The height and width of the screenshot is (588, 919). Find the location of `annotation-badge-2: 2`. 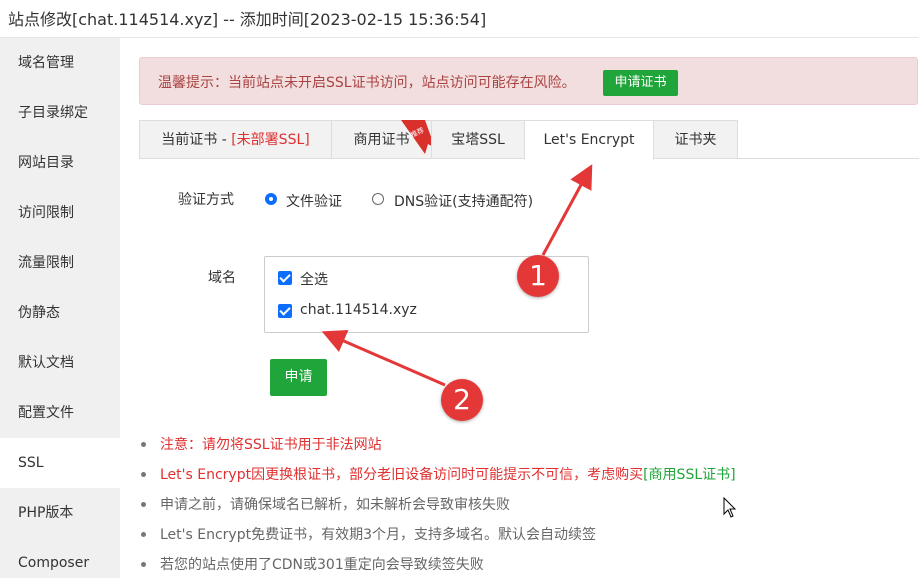

annotation-badge-2: 2 is located at coordinates (462, 400).